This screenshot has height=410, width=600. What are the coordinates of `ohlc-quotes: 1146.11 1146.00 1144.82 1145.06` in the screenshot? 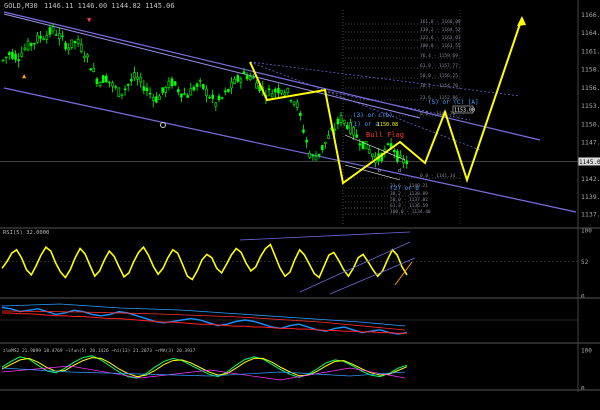 It's located at (109, 6).